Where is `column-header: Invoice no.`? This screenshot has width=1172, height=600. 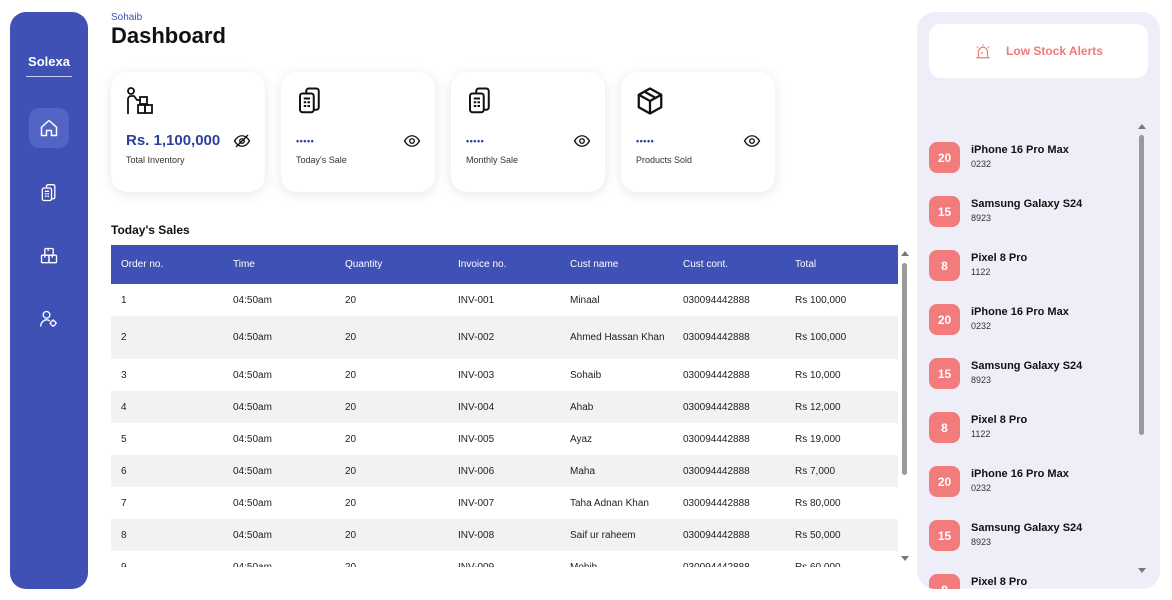 column-header: Invoice no. is located at coordinates (504, 264).